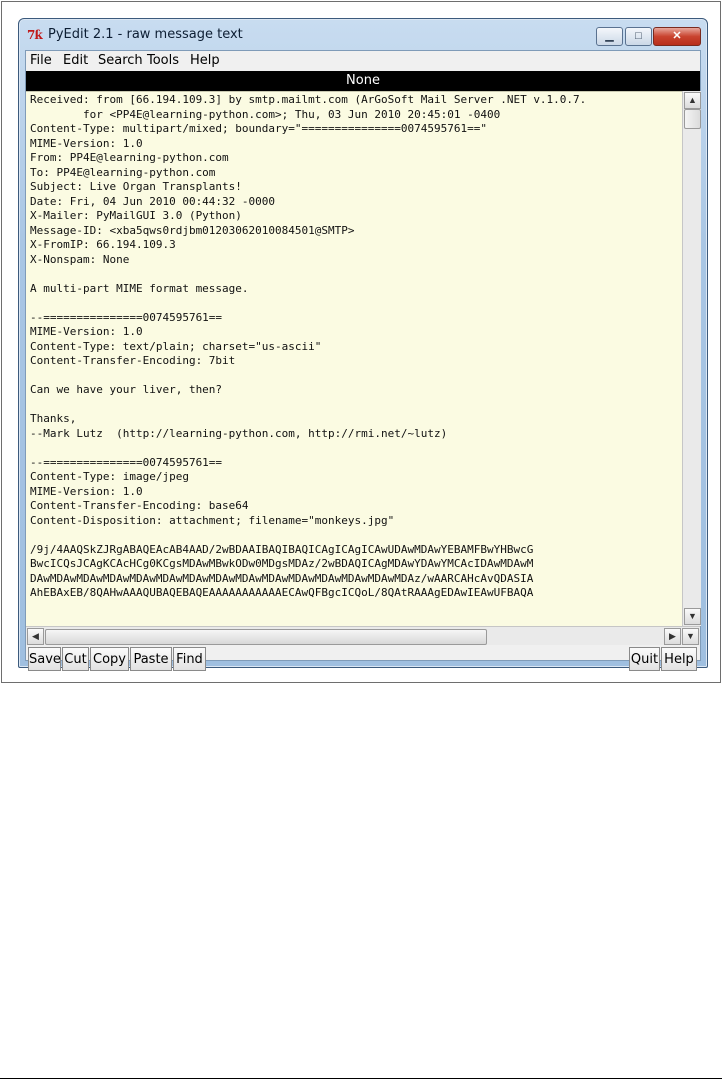 The image size is (722, 1085). Describe the element at coordinates (133, 360) in the screenshot. I see `text-line: Content-Transfer-Encoding: 7bit` at that location.